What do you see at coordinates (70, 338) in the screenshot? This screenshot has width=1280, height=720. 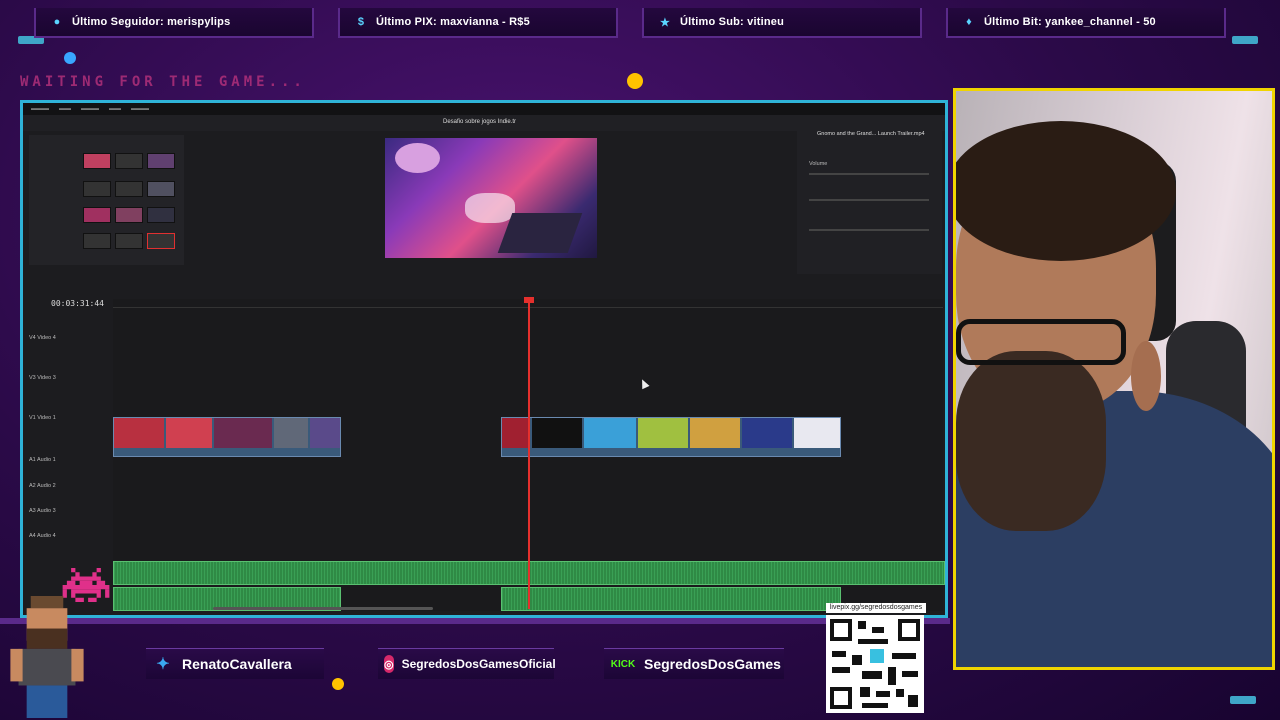 I see `track-header-v4: V4 Video 4` at bounding box center [70, 338].